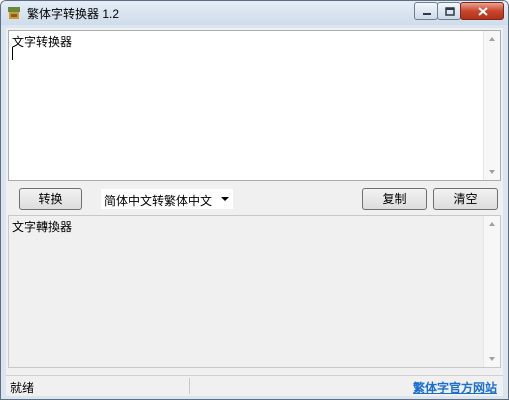 This screenshot has width=509, height=400. What do you see at coordinates (50, 199) in the screenshot?
I see `convert-button: 转换` at bounding box center [50, 199].